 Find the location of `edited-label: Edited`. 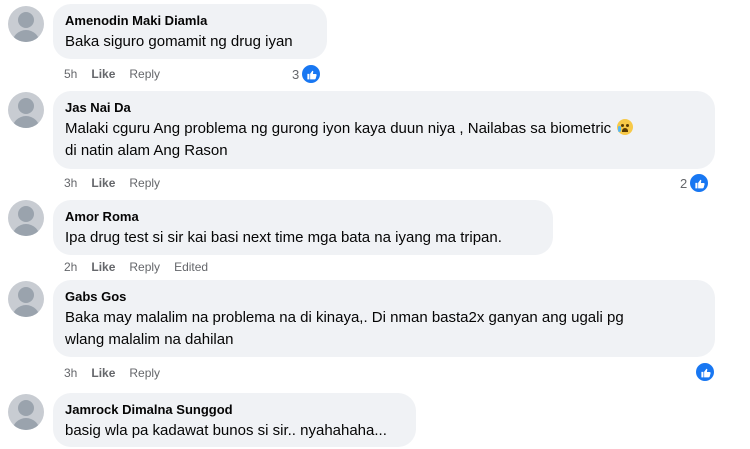

edited-label: Edited is located at coordinates (191, 267).